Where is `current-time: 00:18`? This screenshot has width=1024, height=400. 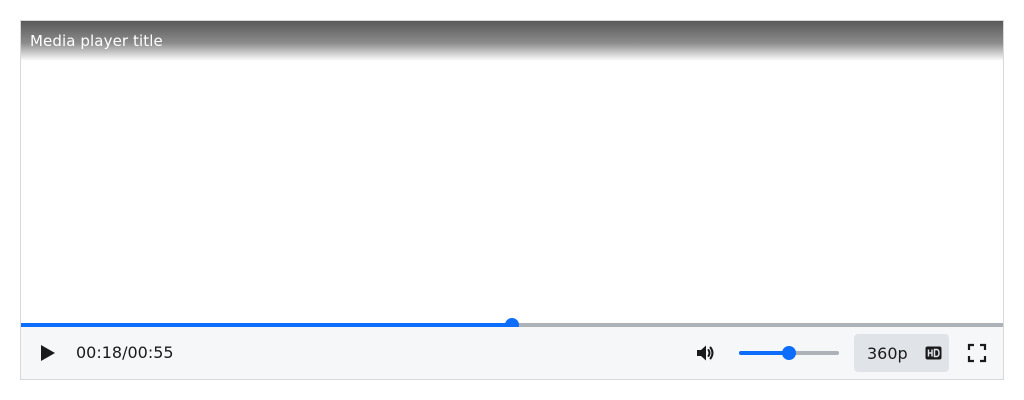
current-time: 00:18 is located at coordinates (99, 352).